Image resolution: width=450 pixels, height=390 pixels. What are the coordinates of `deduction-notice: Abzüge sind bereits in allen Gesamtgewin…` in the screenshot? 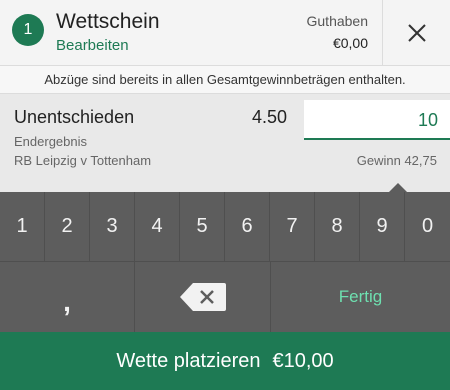 It's located at (225, 80).